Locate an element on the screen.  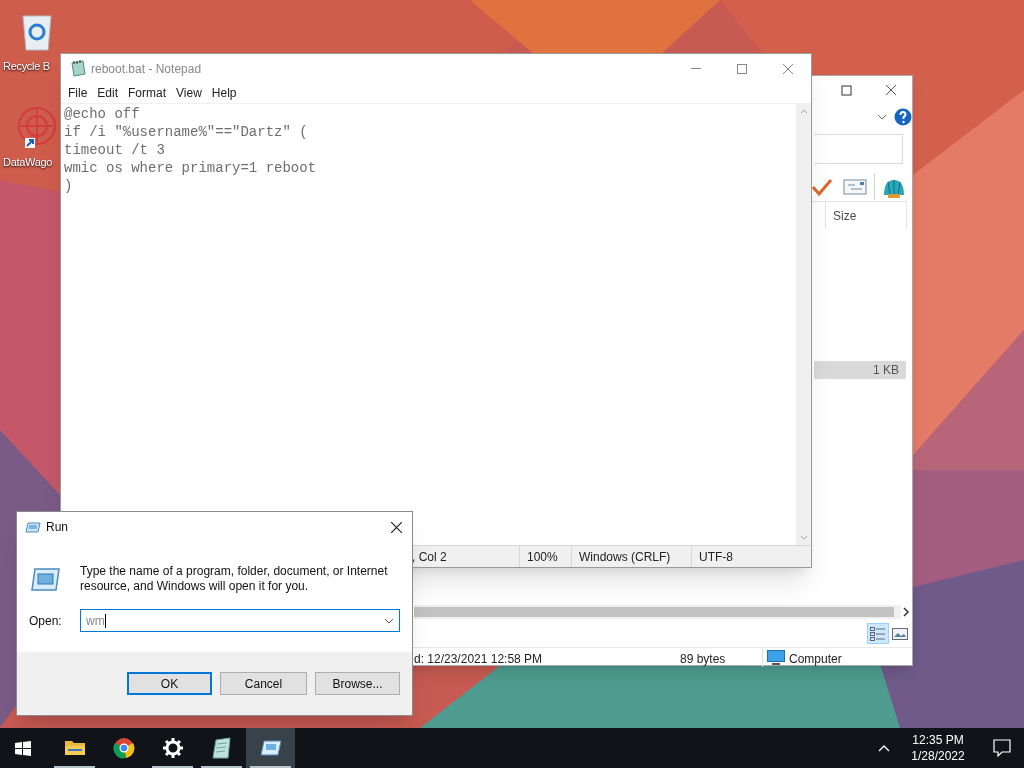
status-text: 89 bytes is located at coordinates (703, 659).